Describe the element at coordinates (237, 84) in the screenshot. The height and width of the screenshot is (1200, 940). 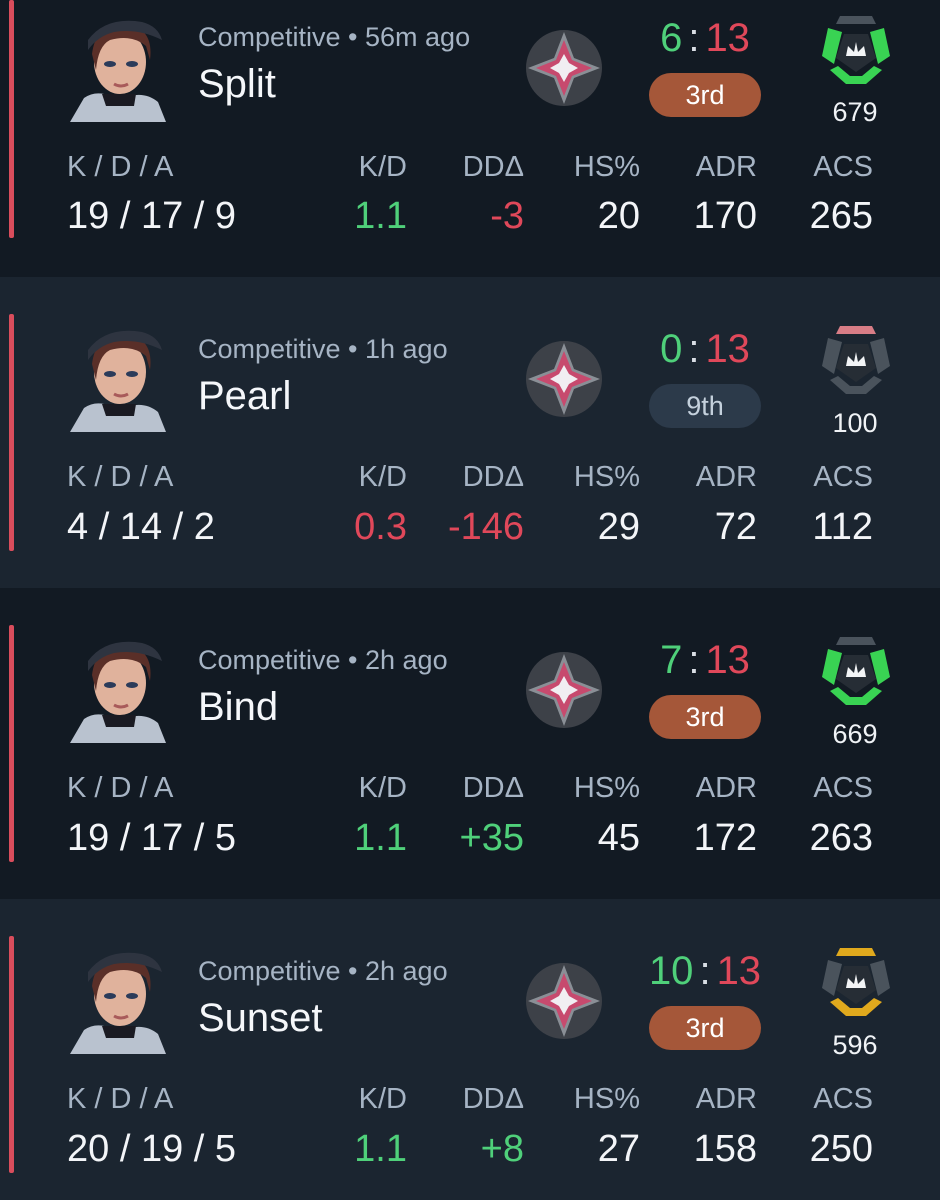
I see `map-name: Split` at that location.